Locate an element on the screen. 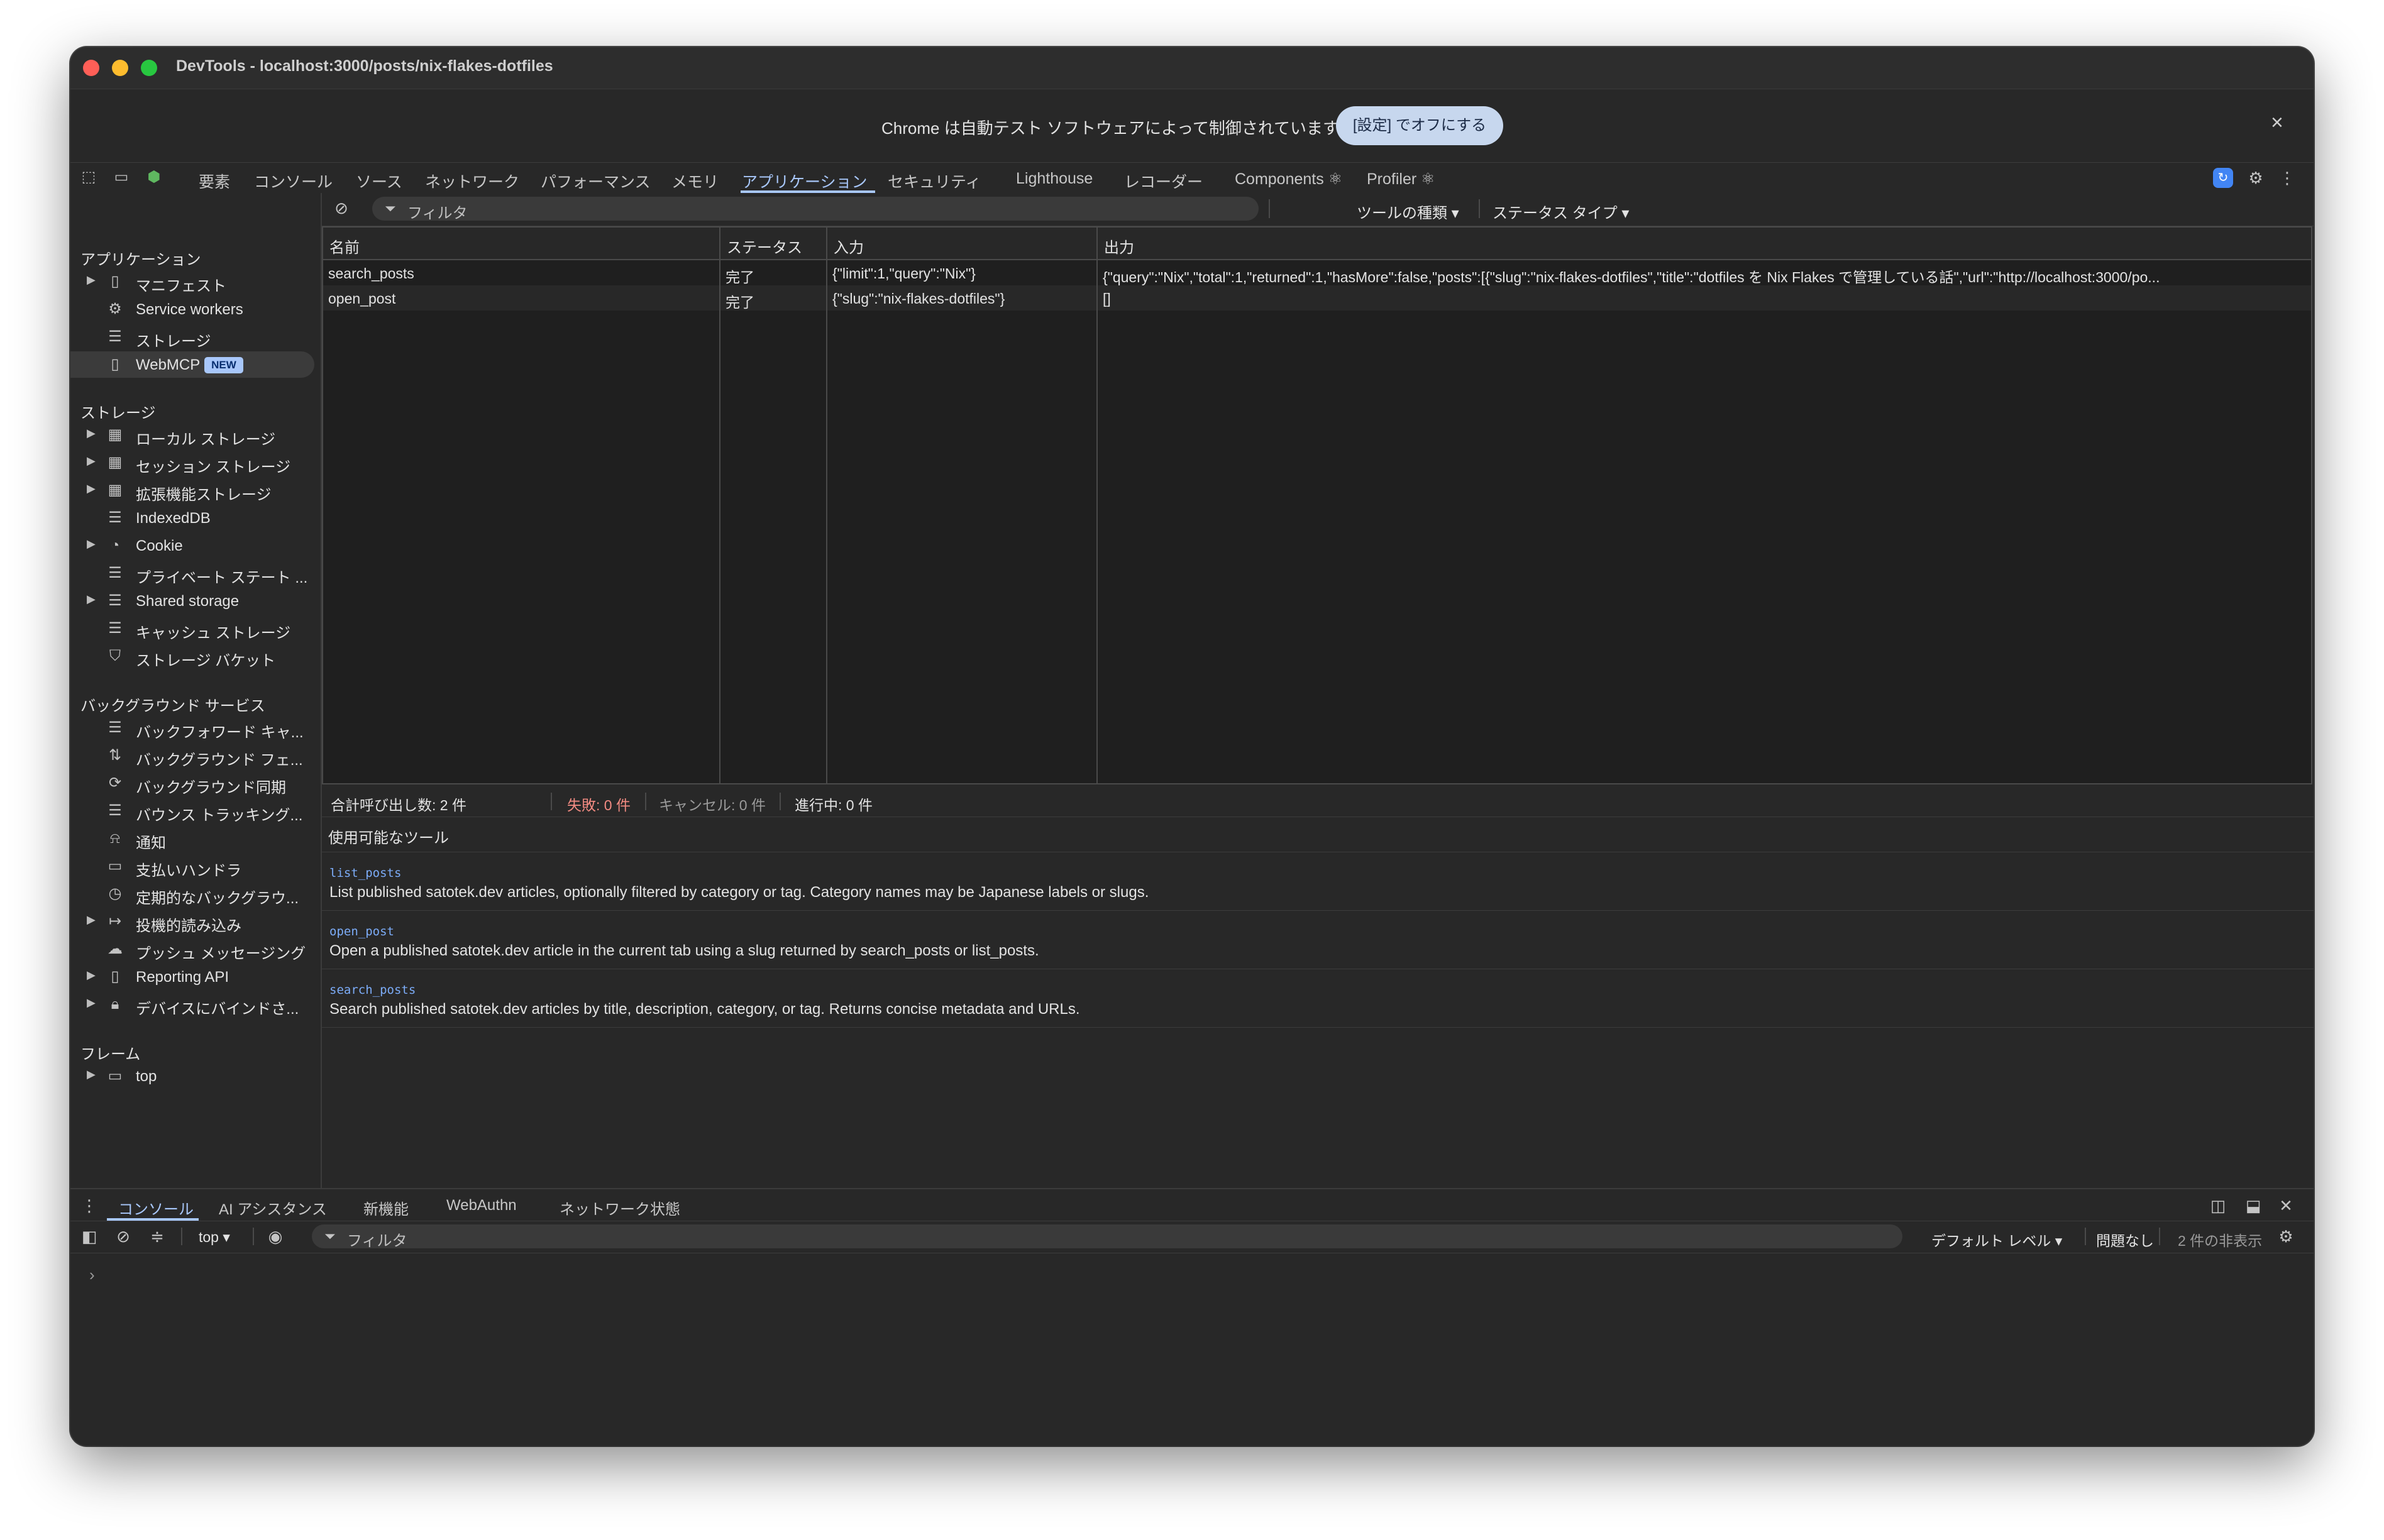  status-type-dropdown: ステータス タイプ ▾ is located at coordinates (1561, 212).